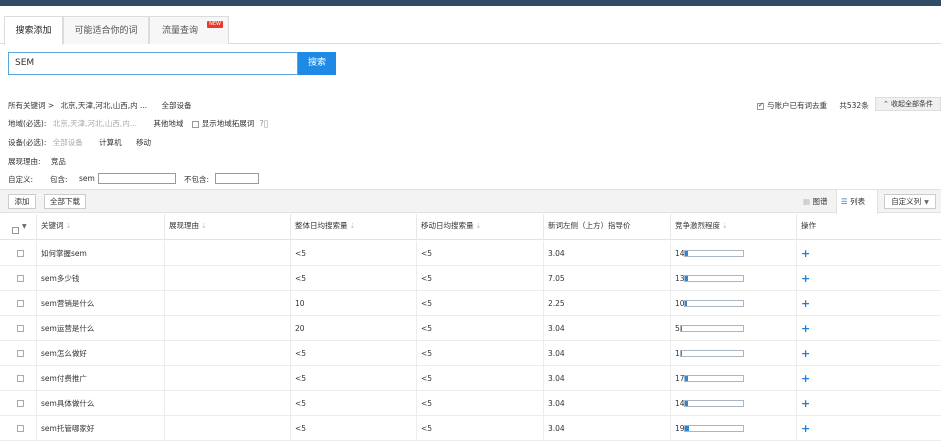 The width and height of the screenshot is (941, 442). Describe the element at coordinates (606, 227) in the screenshot. I see `col-price: 新词左侧（上方）指导价` at that location.